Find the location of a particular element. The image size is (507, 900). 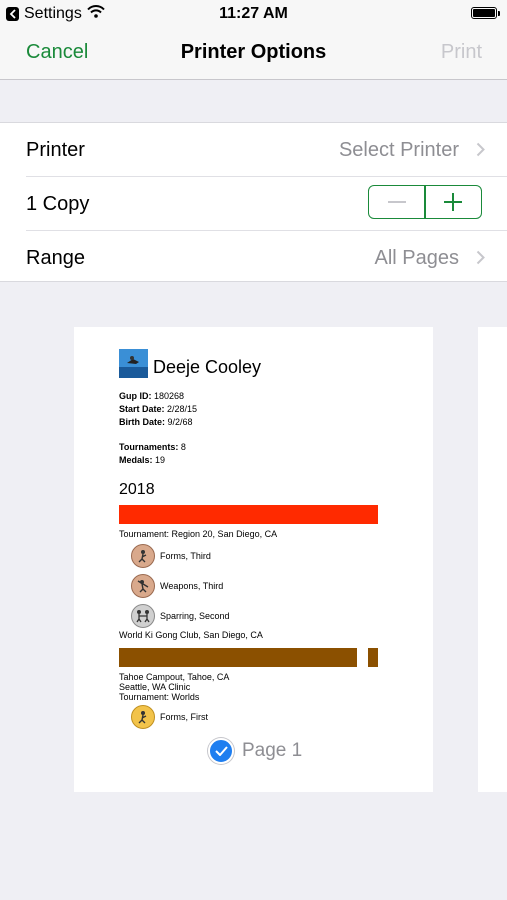

gold-medal-icon is located at coordinates (143, 717).